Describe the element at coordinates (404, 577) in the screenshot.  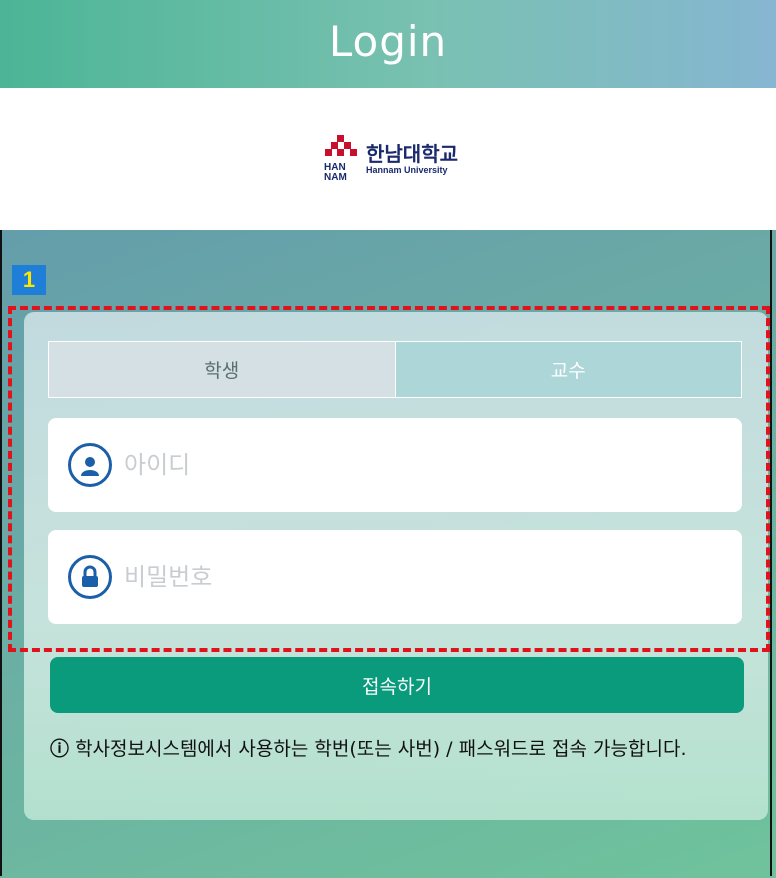
I see `password-input` at that location.